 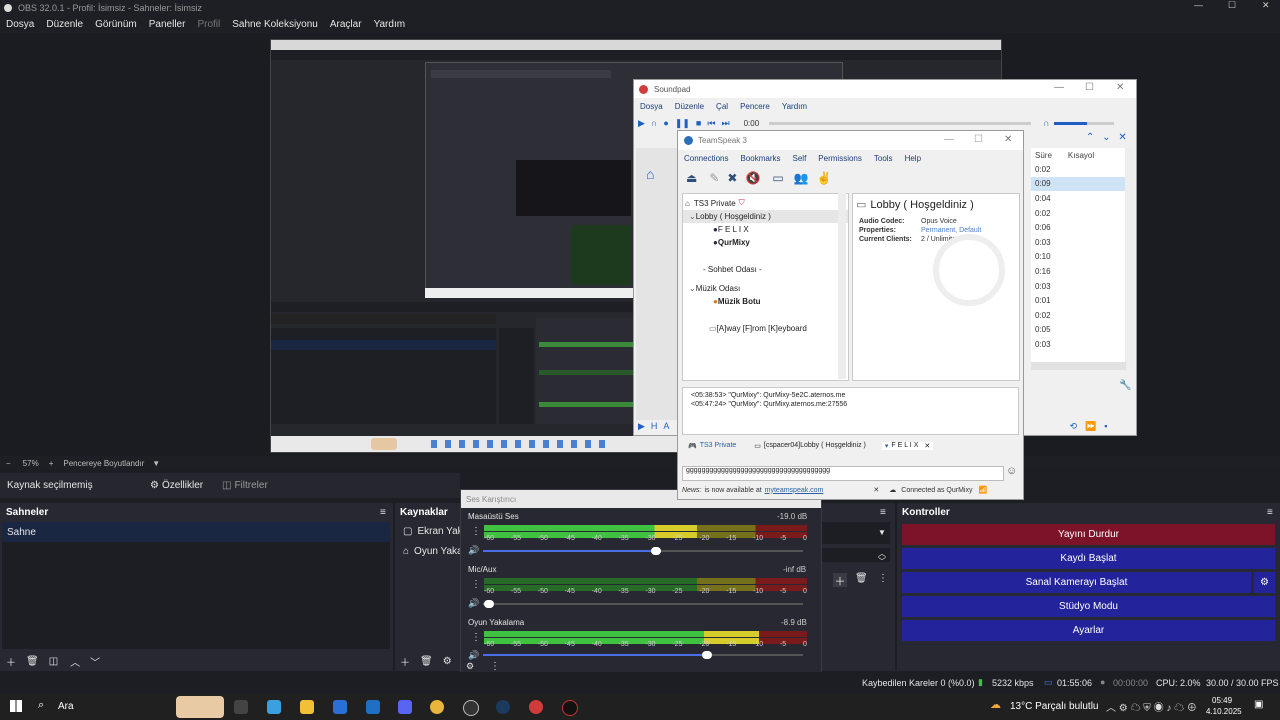 I want to click on more-options-icon: ⋮, so click(x=883, y=578).